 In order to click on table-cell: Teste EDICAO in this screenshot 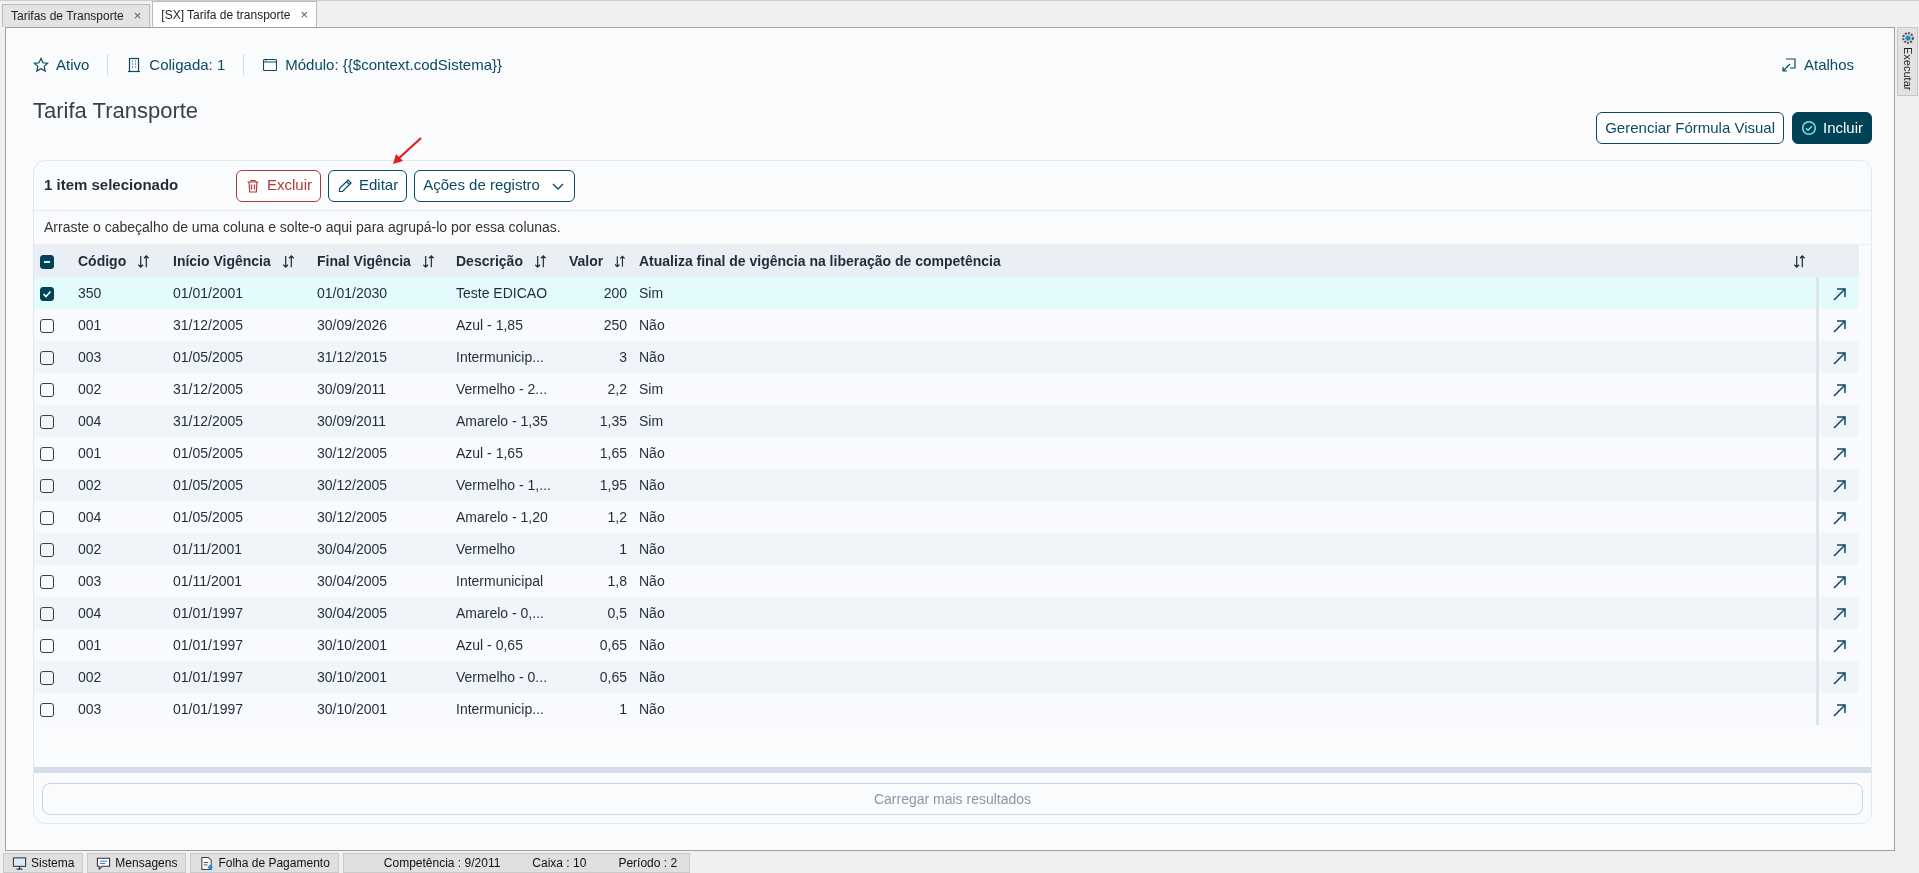, I will do `click(502, 292)`.